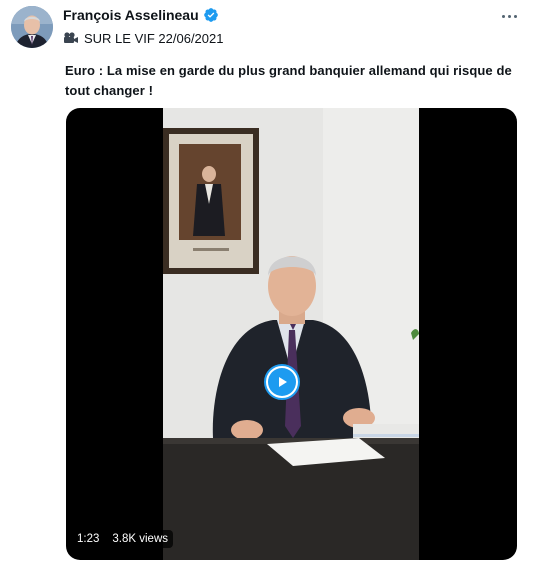 The width and height of the screenshot is (536, 562). What do you see at coordinates (131, 15) in the screenshot?
I see `author-name: François Asselineau` at bounding box center [131, 15].